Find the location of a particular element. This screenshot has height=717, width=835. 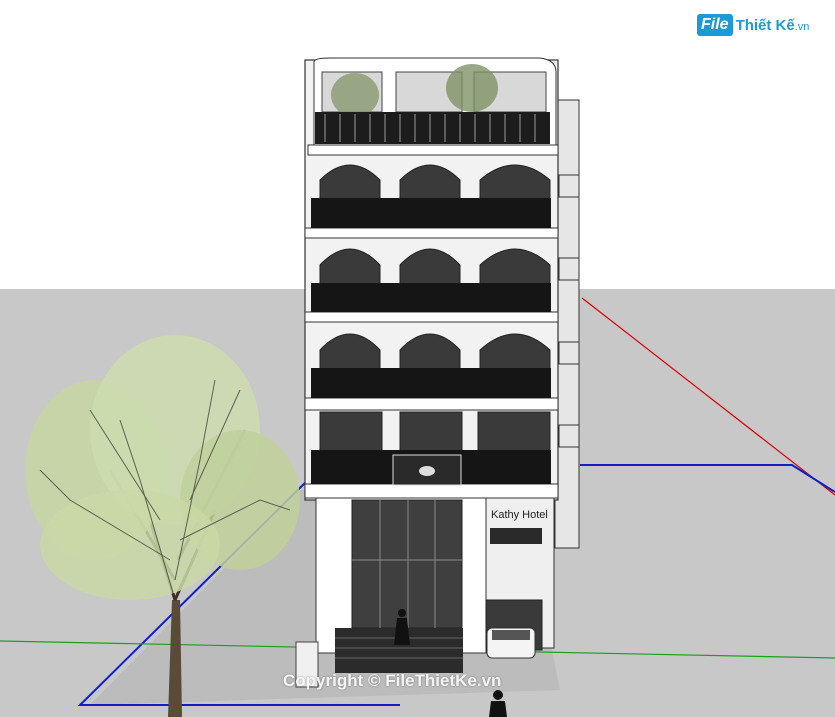

logo-name: Thiết Kế.vn is located at coordinates (773, 25).